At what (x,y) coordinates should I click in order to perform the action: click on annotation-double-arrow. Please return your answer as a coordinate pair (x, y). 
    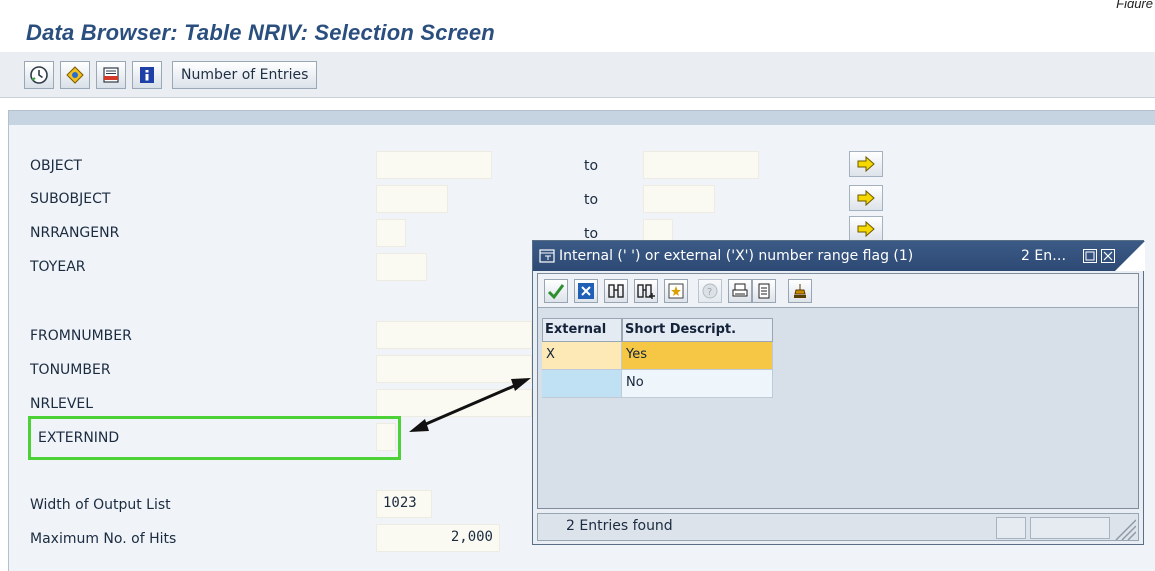
    Looking at the image, I should click on (470, 405).